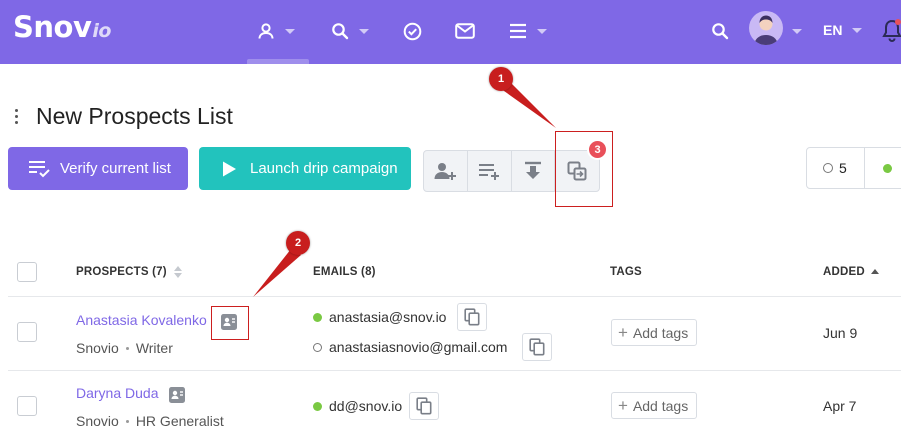 This screenshot has width=901, height=441. I want to click on avatar-menu-toggle, so click(797, 31).